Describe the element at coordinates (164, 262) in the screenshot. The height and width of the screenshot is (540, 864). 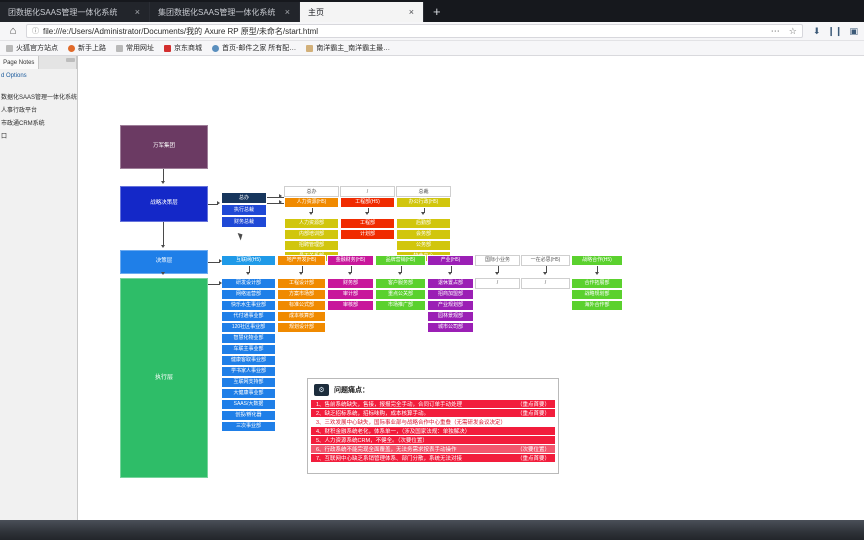
I see `diagram-layer-decision: 决策层` at that location.